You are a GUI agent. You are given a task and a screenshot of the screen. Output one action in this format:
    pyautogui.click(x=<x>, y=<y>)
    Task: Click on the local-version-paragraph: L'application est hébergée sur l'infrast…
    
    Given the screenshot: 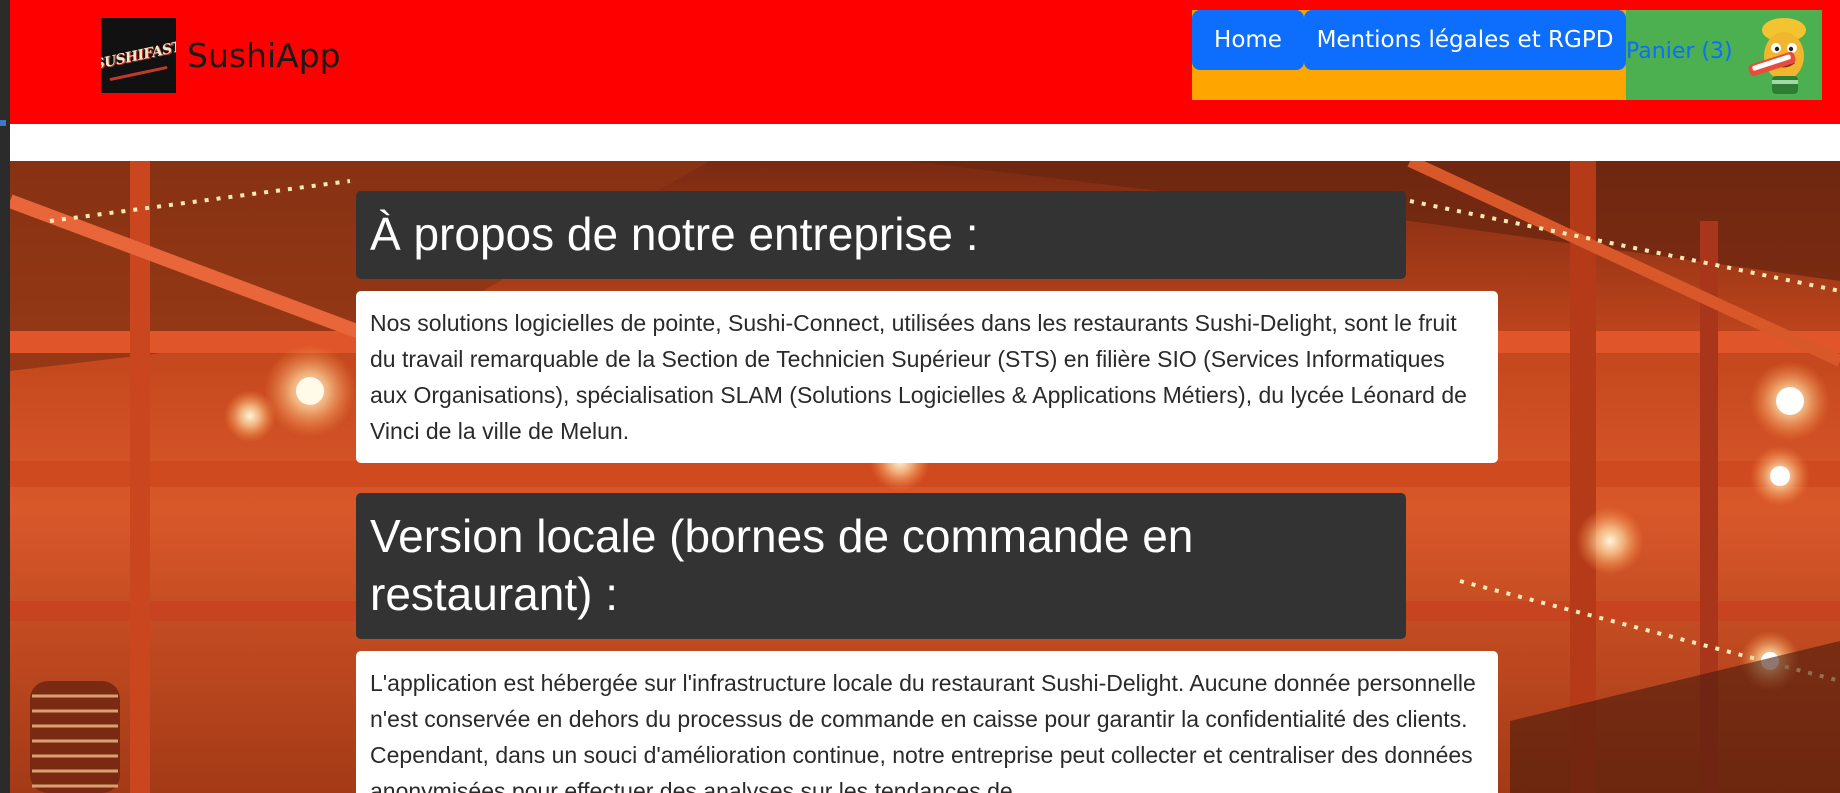 What is the action you would take?
    pyautogui.click(x=927, y=722)
    